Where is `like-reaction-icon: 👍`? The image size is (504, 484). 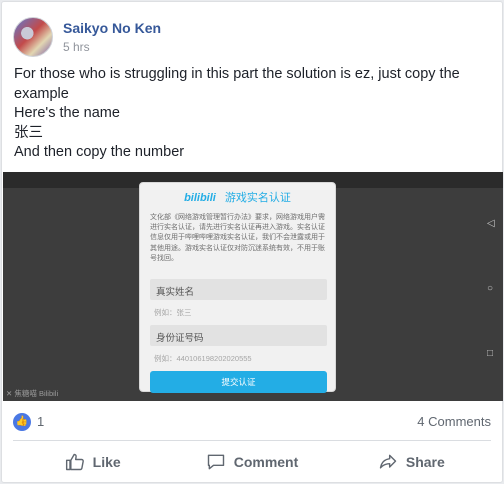
like-reaction-icon: 👍 is located at coordinates (22, 422).